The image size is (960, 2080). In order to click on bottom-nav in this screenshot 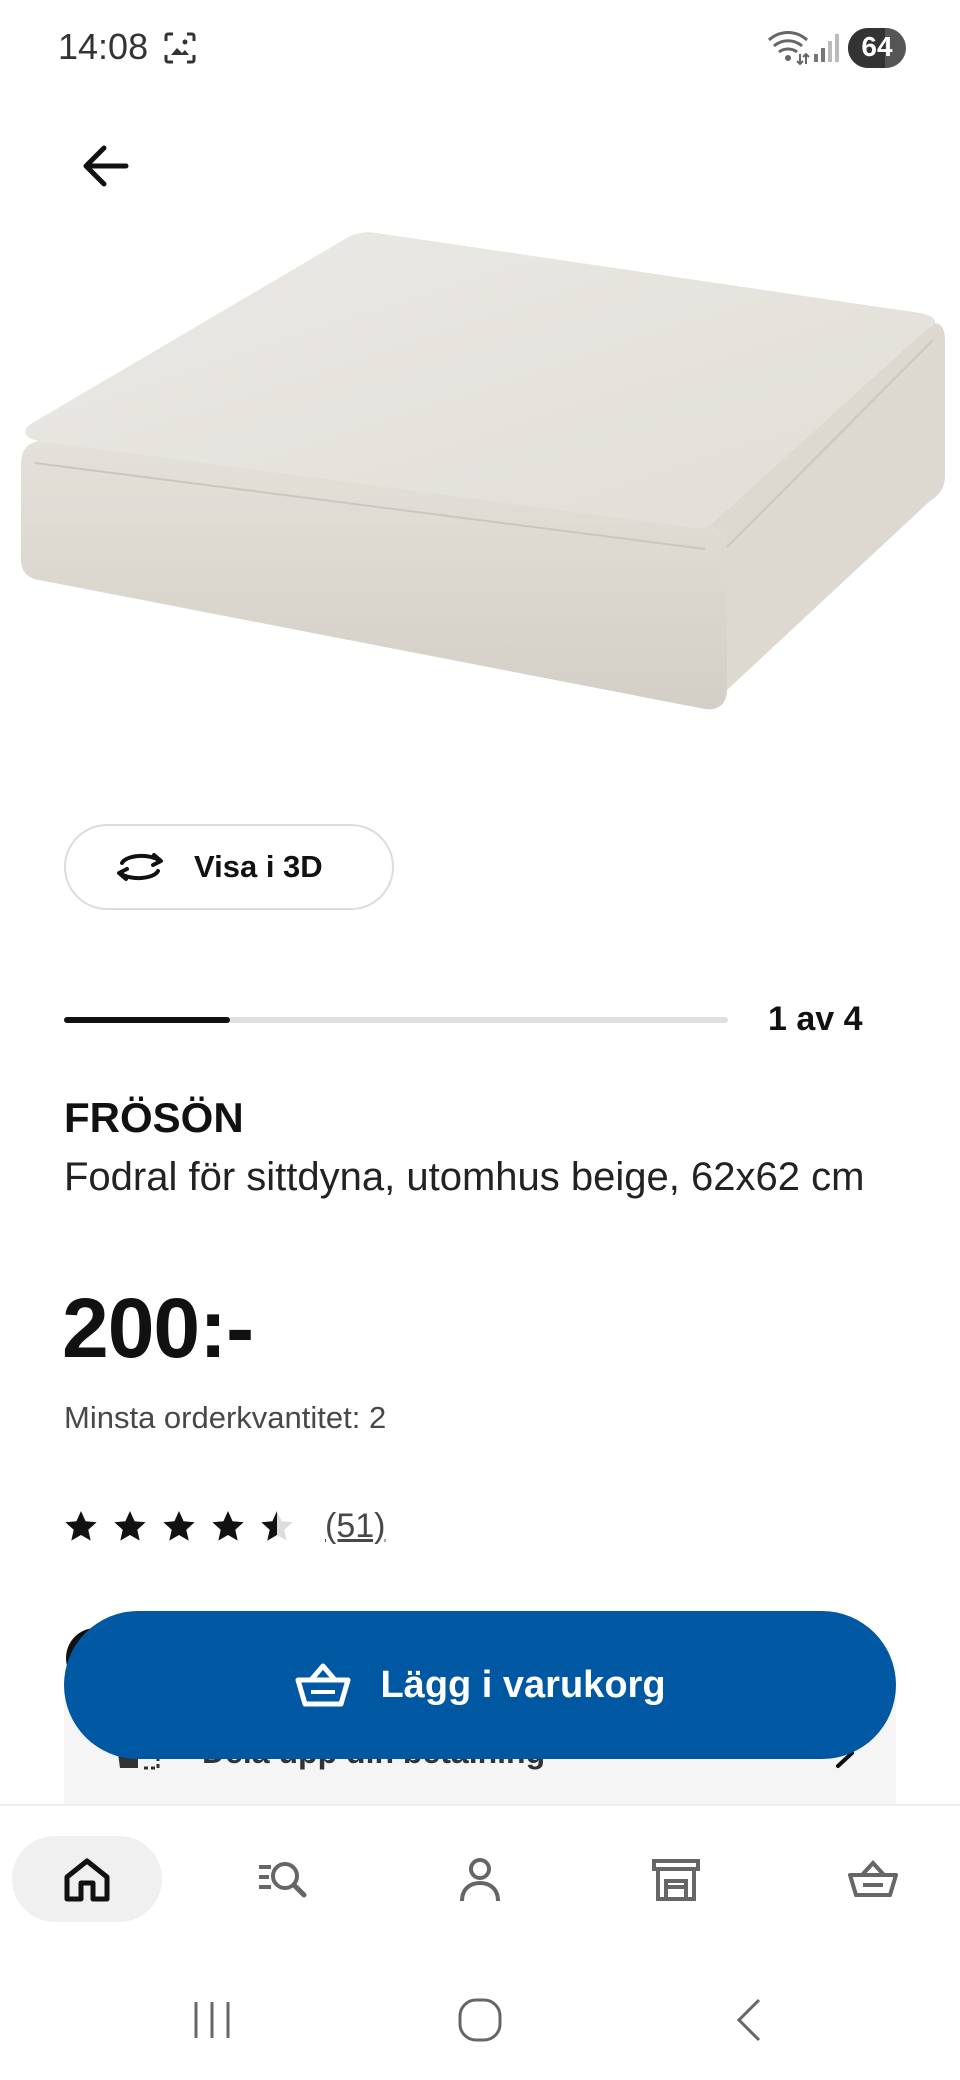, I will do `click(480, 1879)`.